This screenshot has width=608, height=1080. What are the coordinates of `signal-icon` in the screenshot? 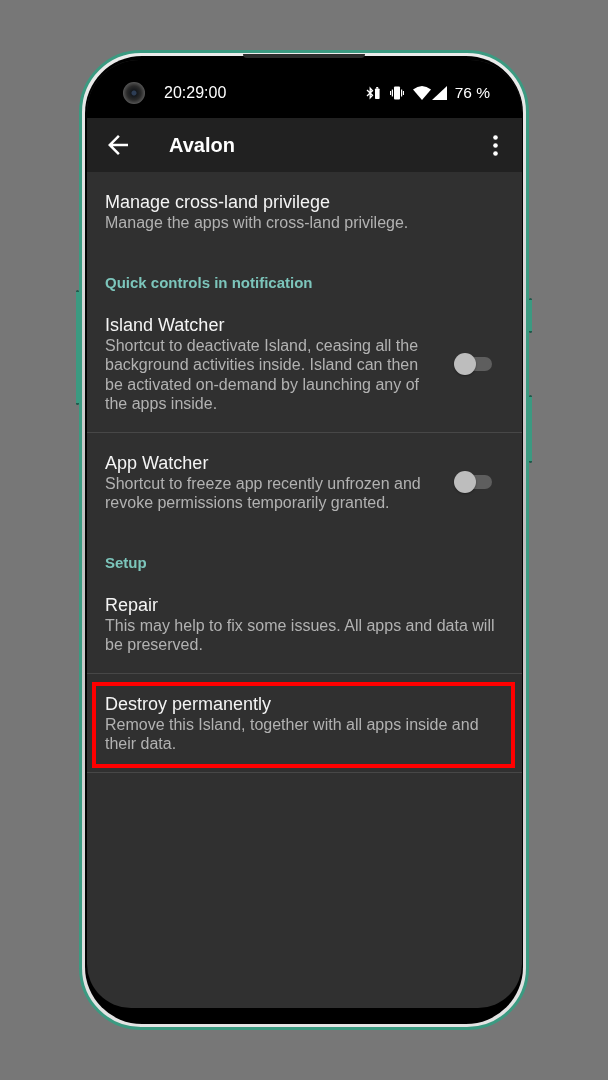 It's located at (439, 93).